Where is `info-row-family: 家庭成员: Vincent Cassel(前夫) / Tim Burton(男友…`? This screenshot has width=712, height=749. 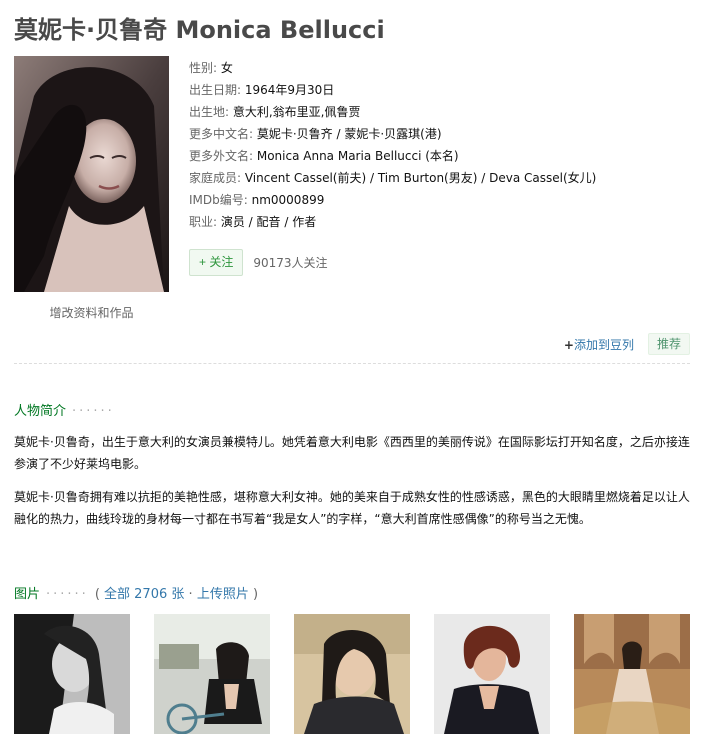 info-row-family: 家庭成员: Vincent Cassel(前夫) / Tim Burton(男友… is located at coordinates (393, 178).